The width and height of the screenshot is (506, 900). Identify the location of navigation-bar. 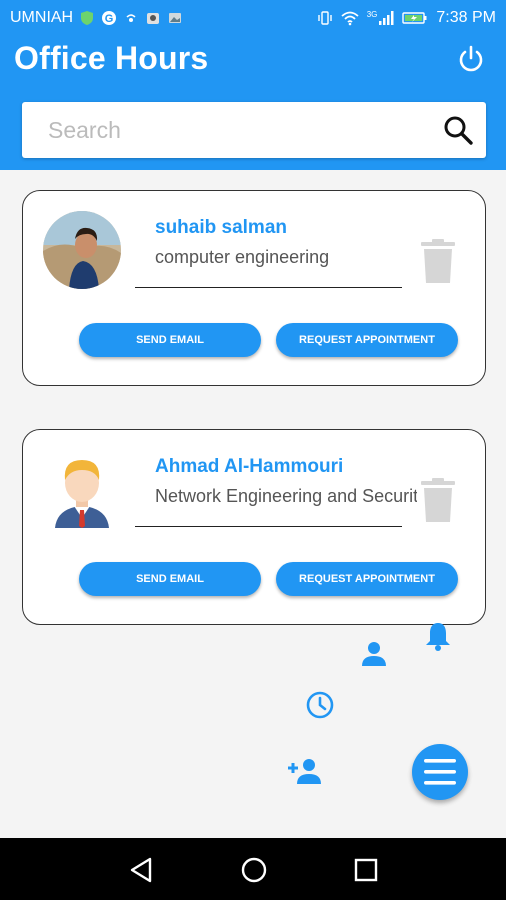
(253, 869).